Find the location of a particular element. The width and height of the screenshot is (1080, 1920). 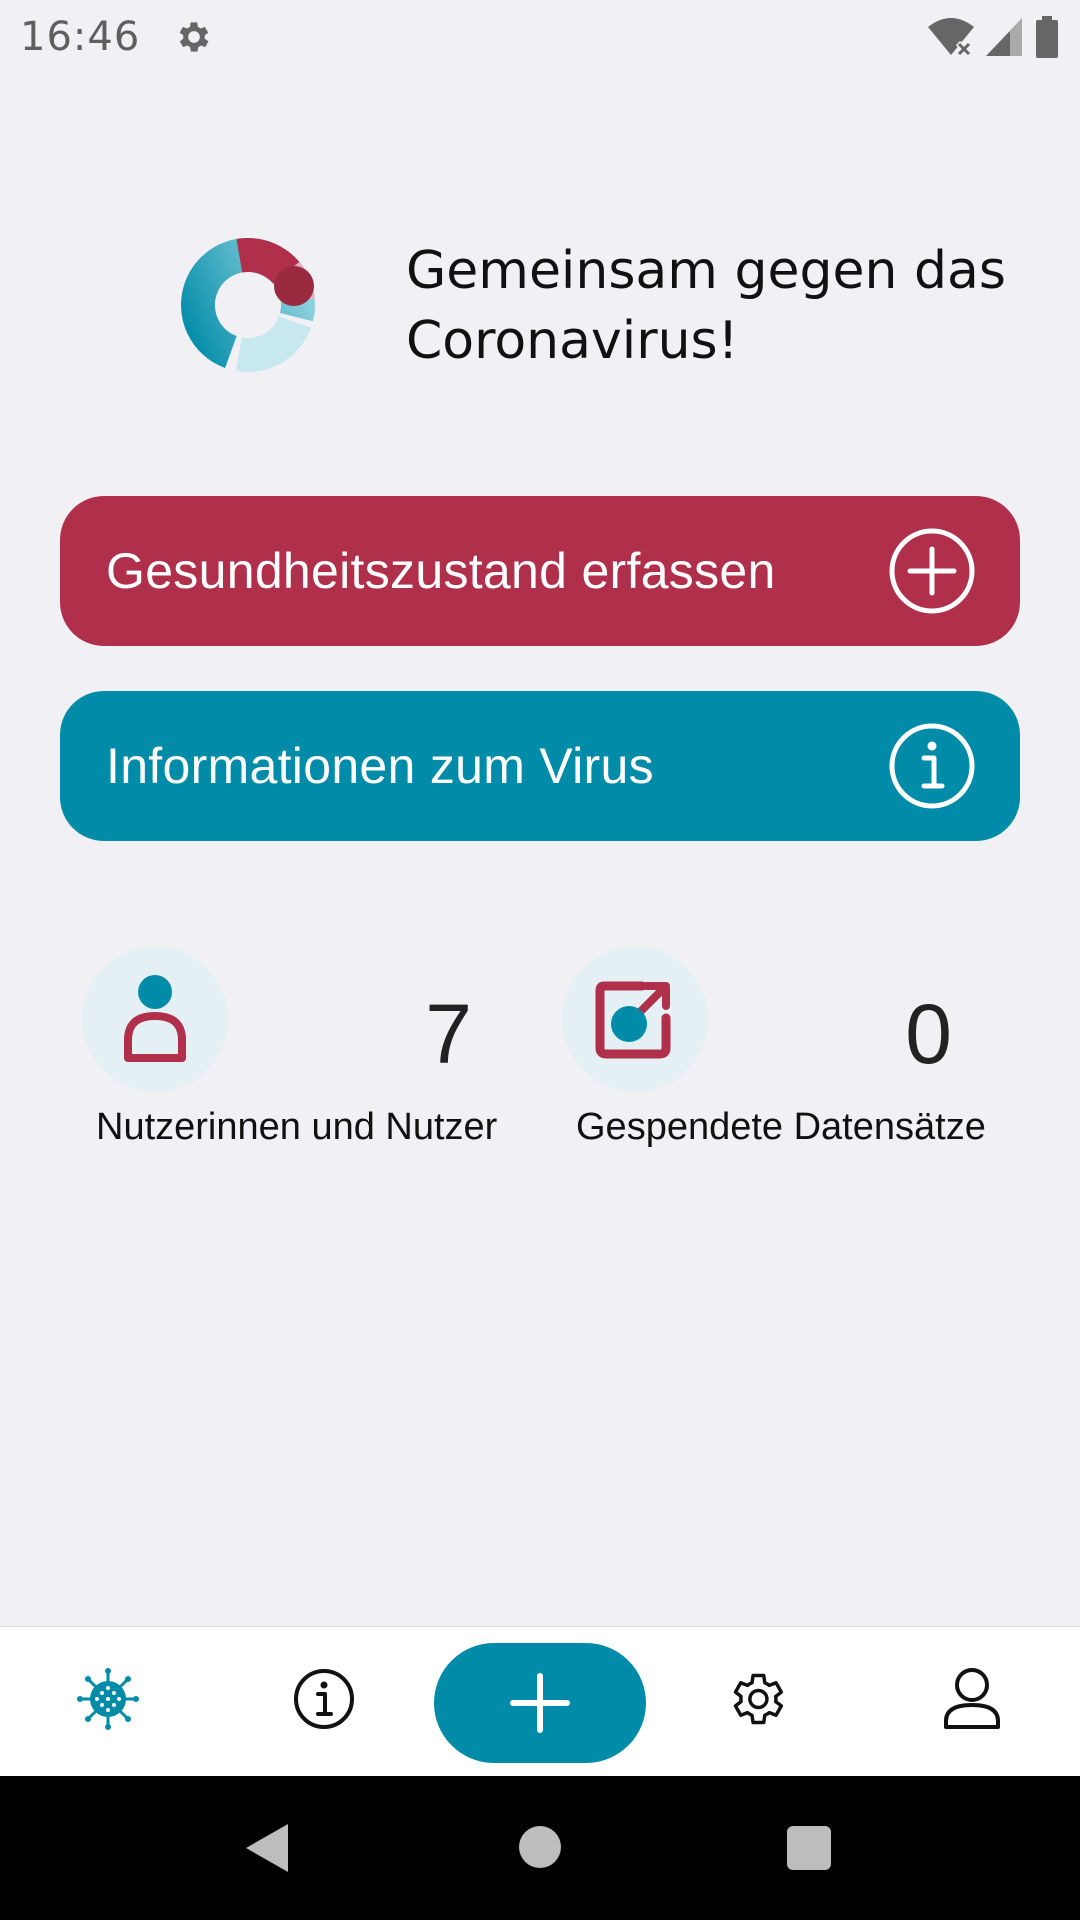

battery-icon is located at coordinates (1047, 37).